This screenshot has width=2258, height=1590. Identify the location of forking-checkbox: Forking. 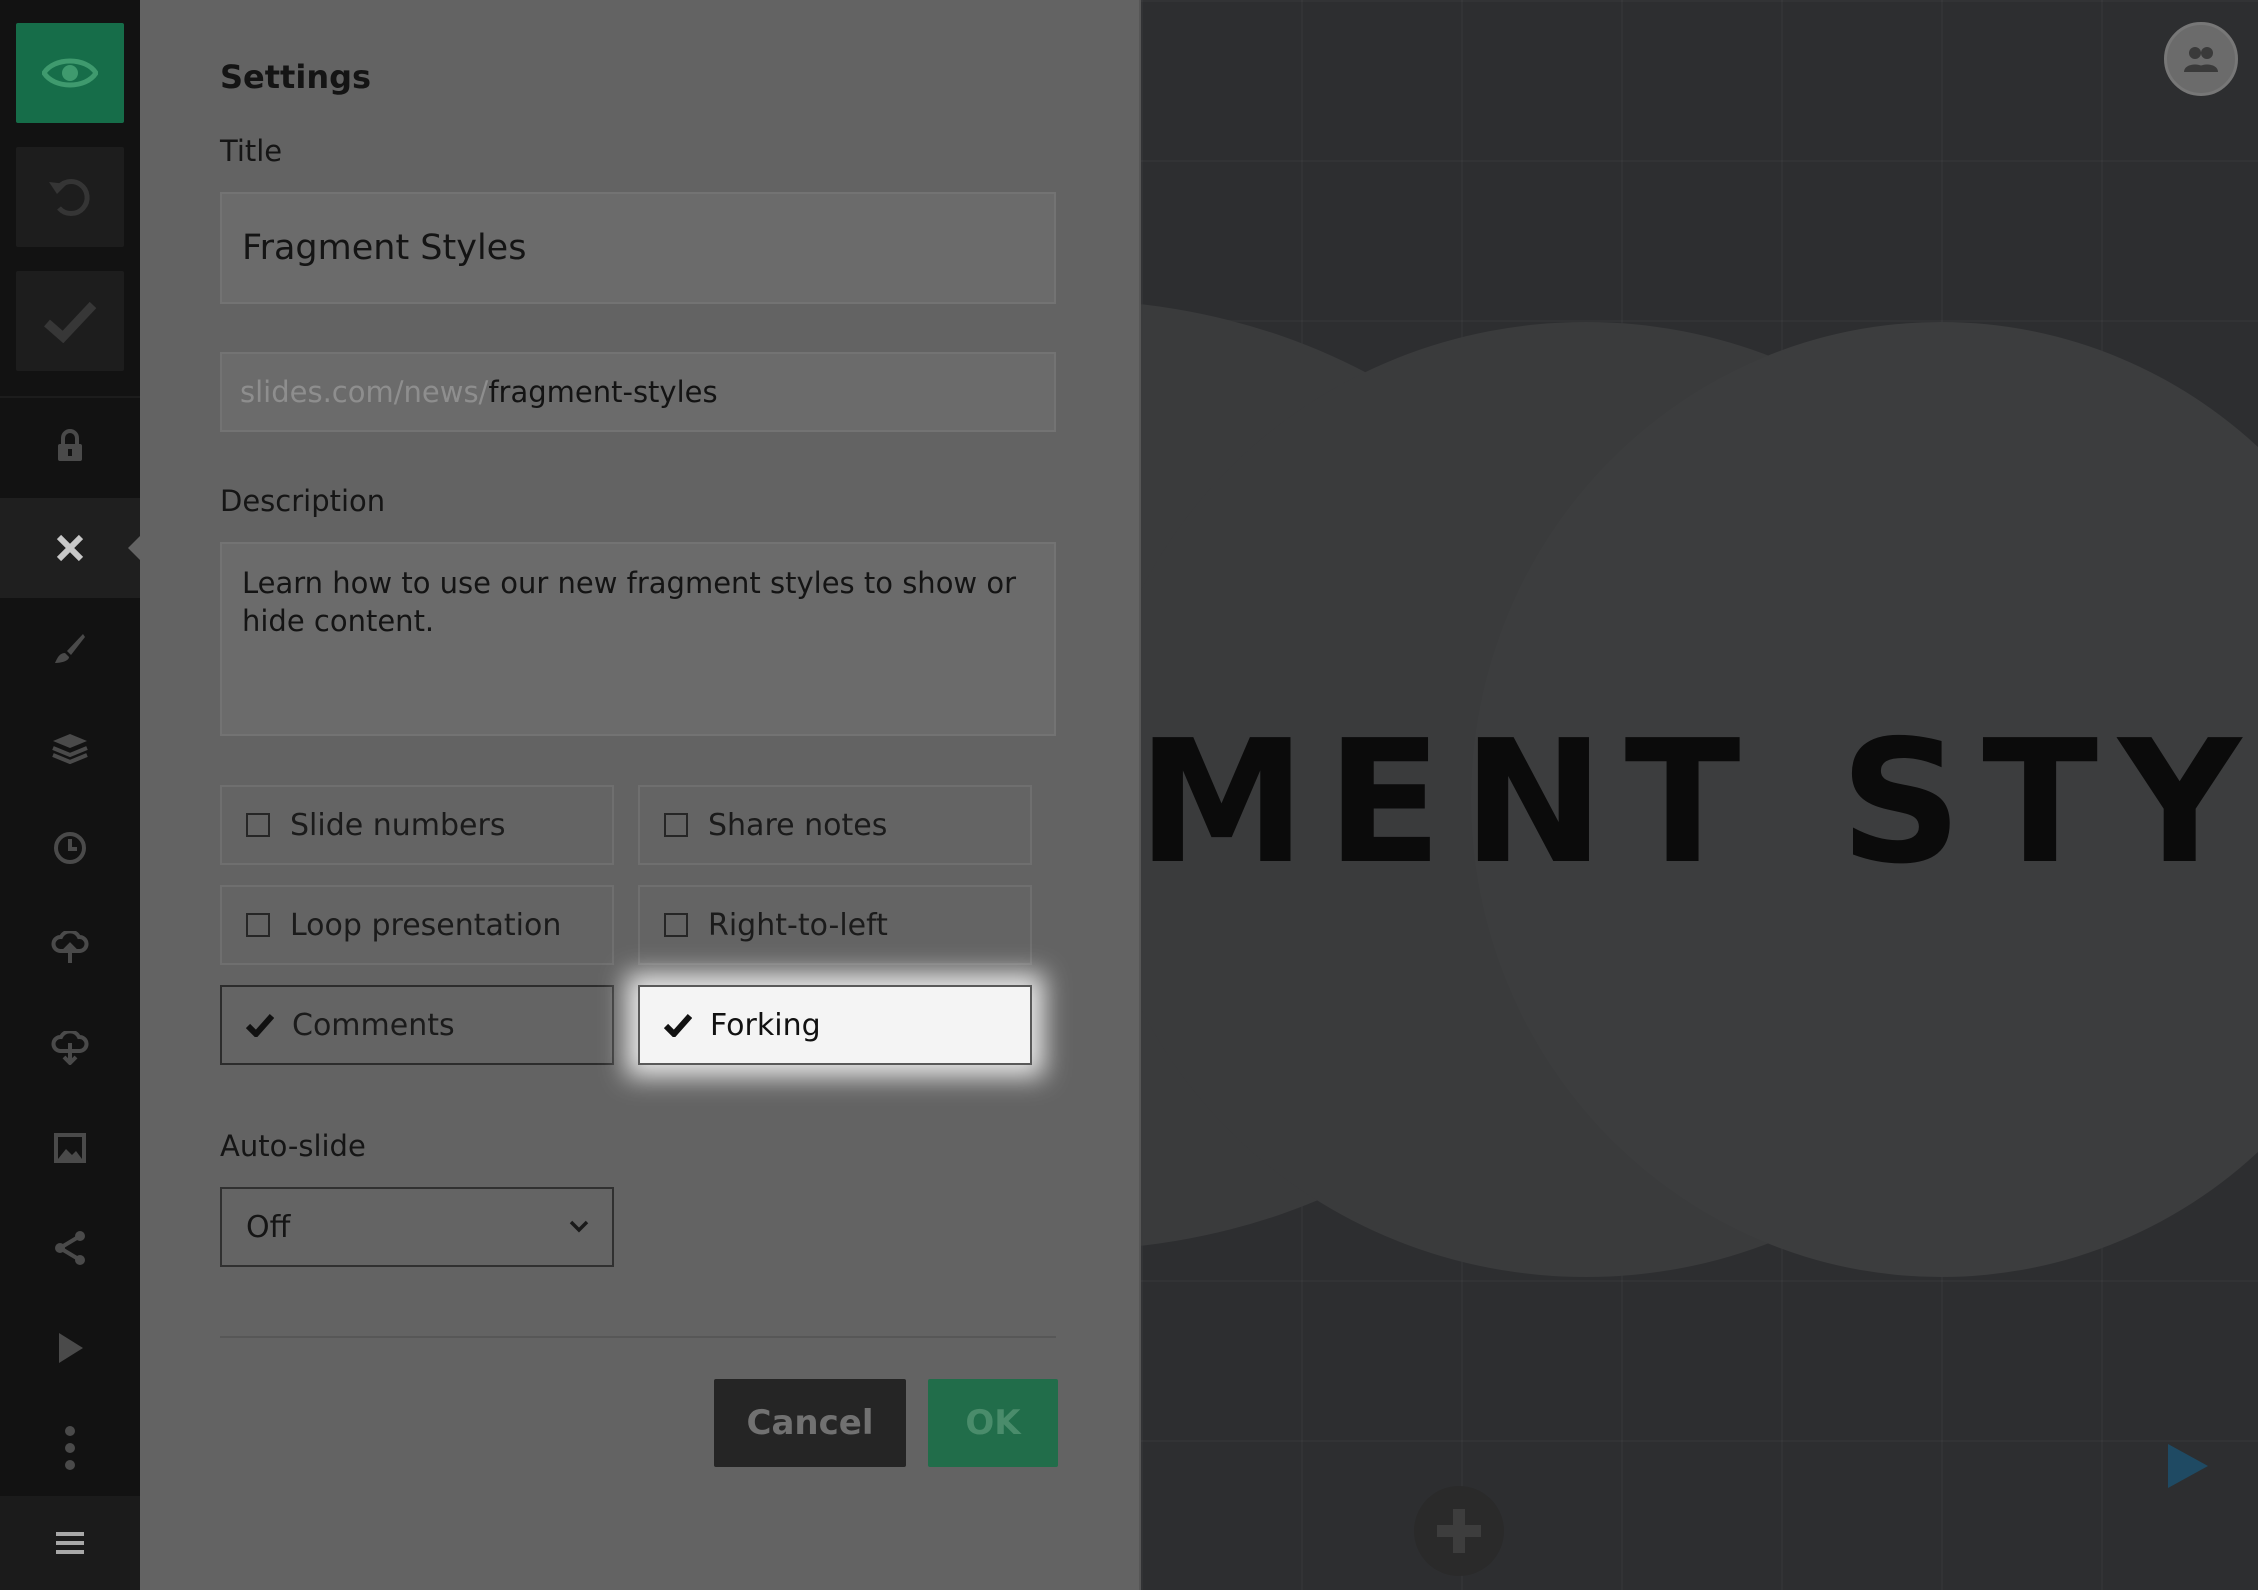
(835, 1025).